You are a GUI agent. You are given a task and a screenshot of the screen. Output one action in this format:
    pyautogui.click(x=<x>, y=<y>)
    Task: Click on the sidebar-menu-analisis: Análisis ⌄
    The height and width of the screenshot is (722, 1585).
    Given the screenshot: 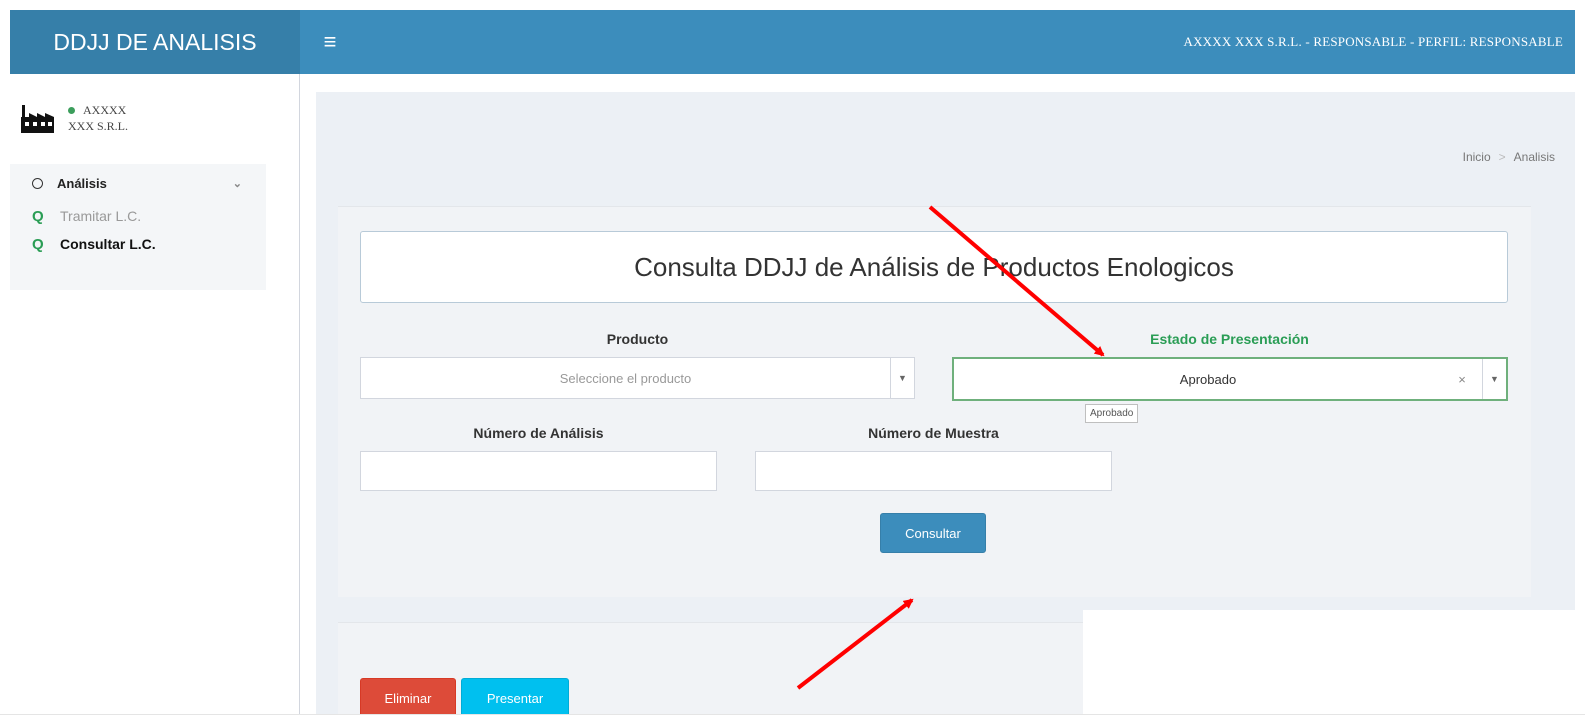 What is the action you would take?
    pyautogui.click(x=138, y=183)
    